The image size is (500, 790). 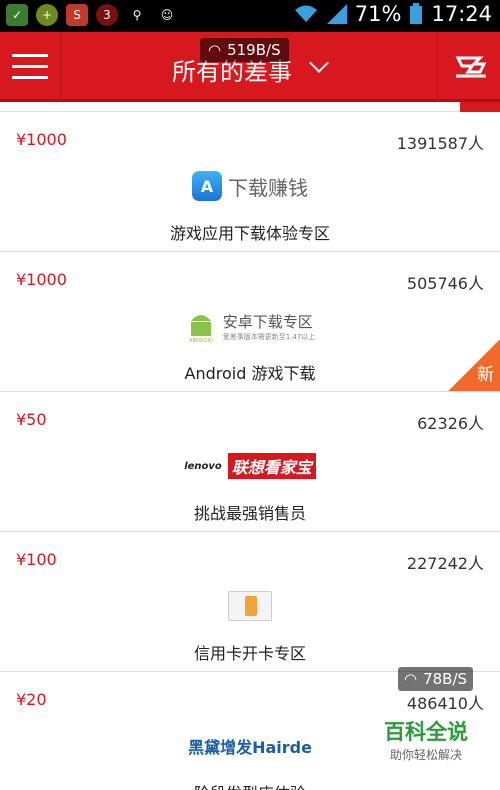 What do you see at coordinates (249, 653) in the screenshot?
I see `task-title: 信用卡开卡专区` at bounding box center [249, 653].